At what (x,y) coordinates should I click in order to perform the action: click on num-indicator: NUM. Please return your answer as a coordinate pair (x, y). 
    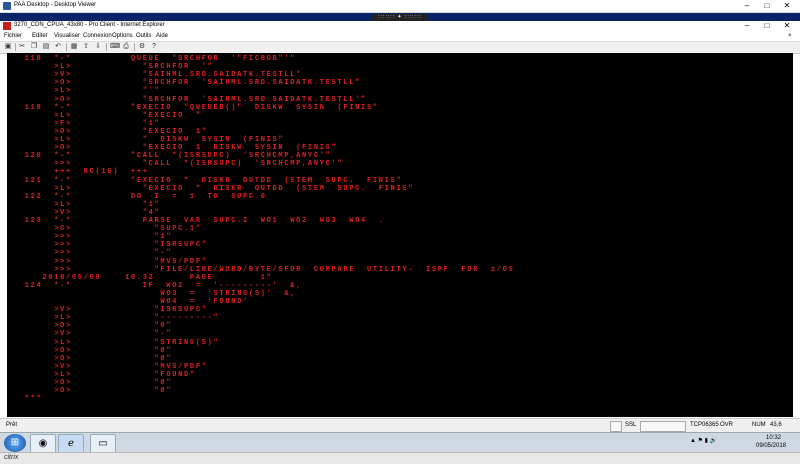
    Looking at the image, I should click on (759, 425).